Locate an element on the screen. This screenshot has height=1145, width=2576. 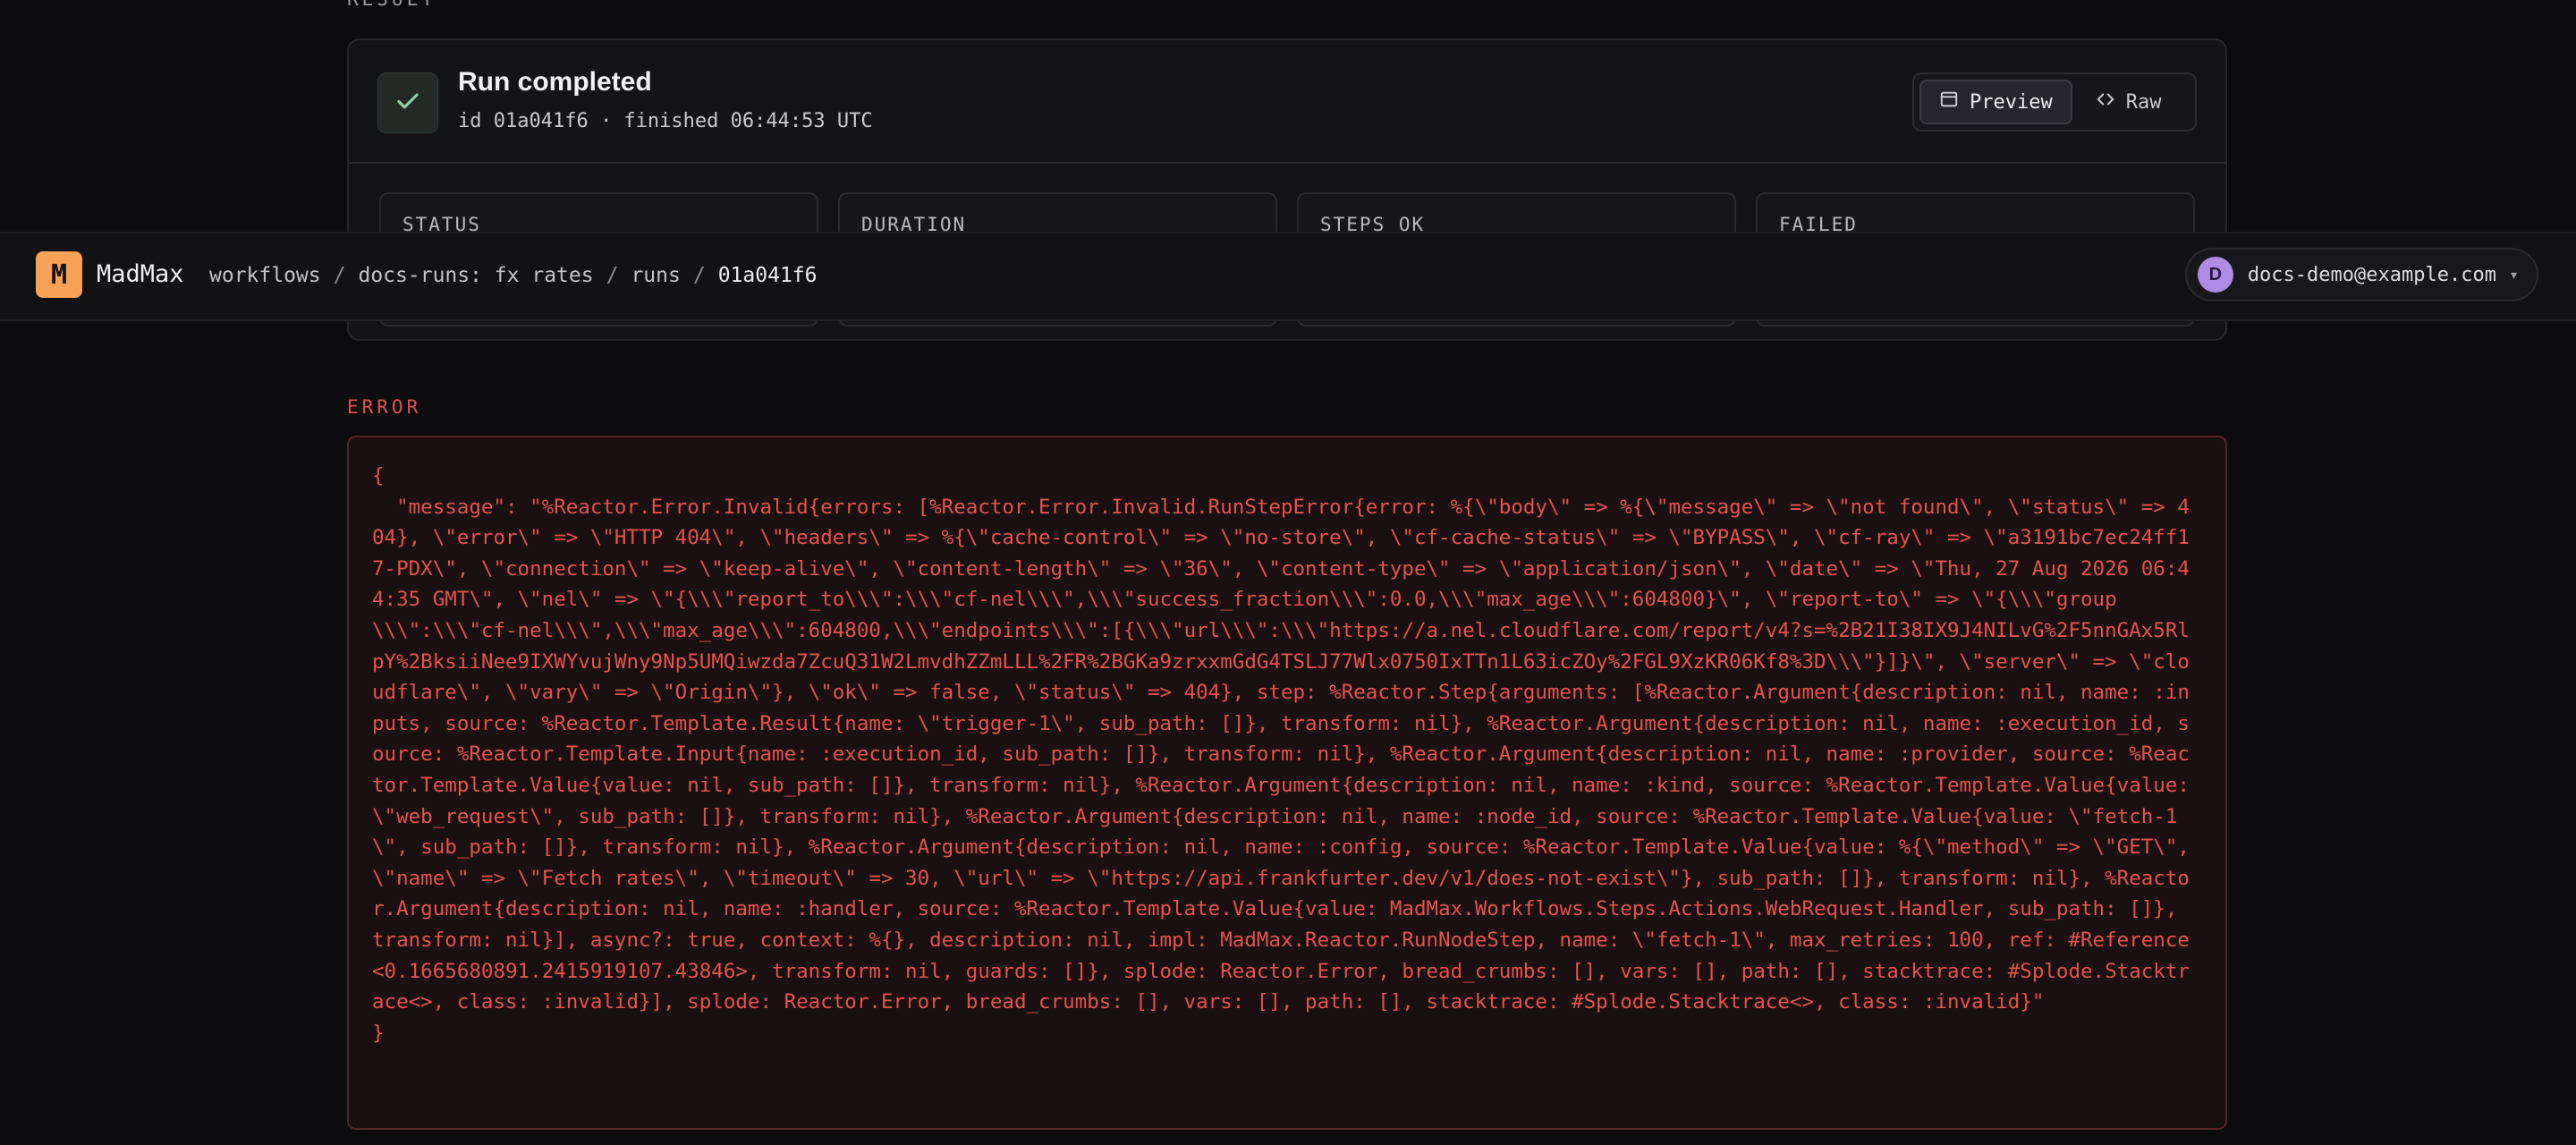
breadcrumb-item-workflows: workflows is located at coordinates (265, 275).